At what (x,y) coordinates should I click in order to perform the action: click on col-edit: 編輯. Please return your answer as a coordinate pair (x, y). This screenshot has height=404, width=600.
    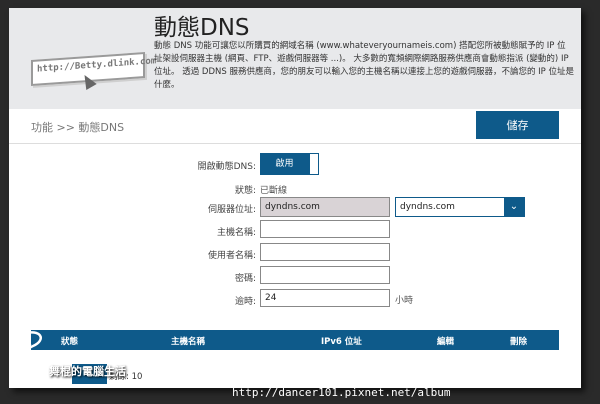
    Looking at the image, I should click on (446, 342).